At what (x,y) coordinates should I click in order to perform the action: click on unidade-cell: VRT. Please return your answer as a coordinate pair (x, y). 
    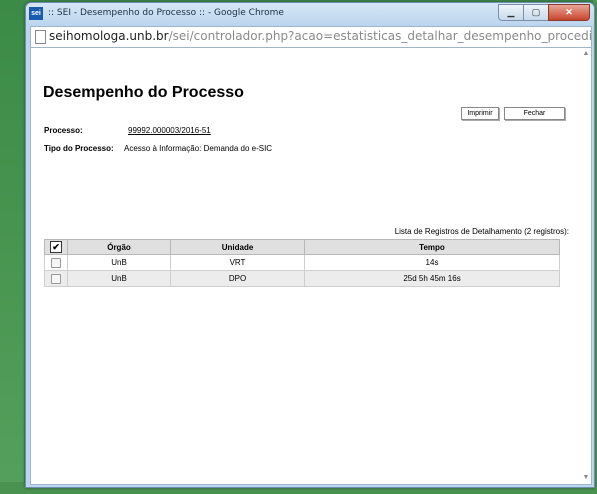
    Looking at the image, I should click on (237, 262).